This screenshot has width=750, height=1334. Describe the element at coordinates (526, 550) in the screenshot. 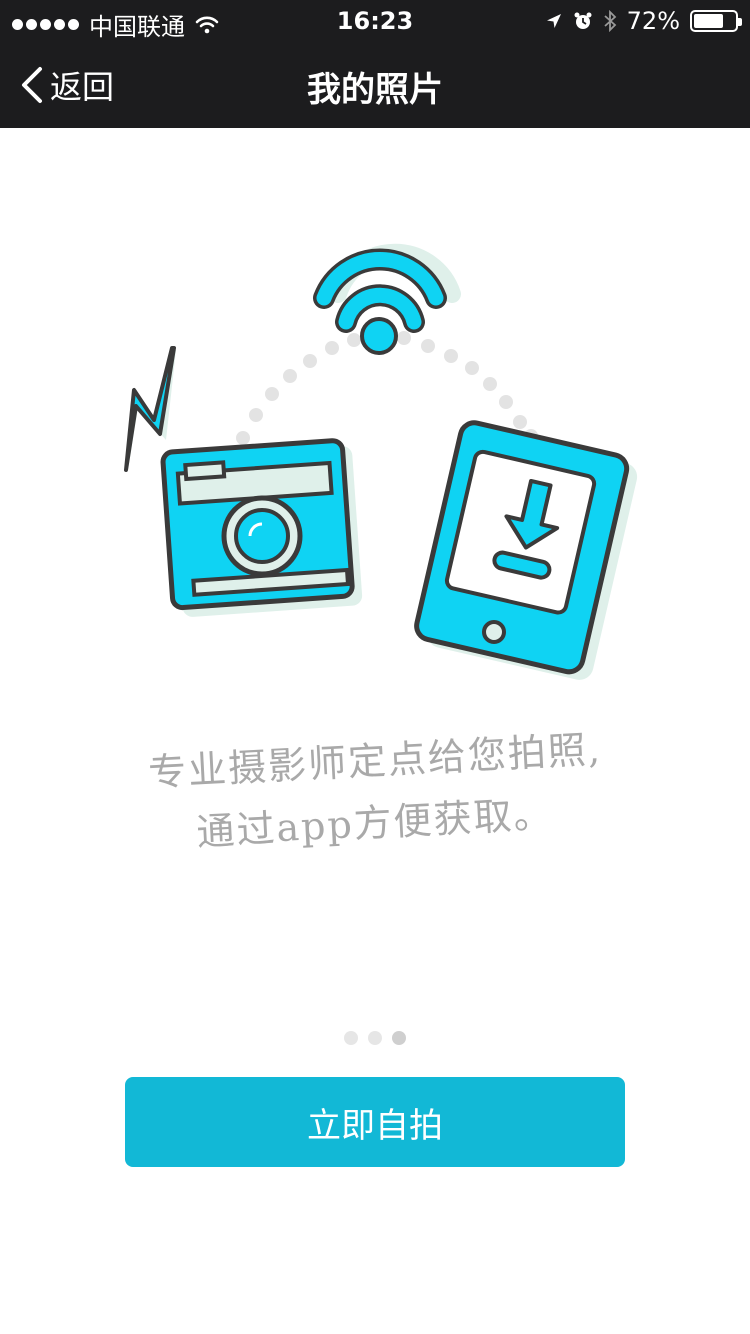

I see `tablet-download-icon` at that location.